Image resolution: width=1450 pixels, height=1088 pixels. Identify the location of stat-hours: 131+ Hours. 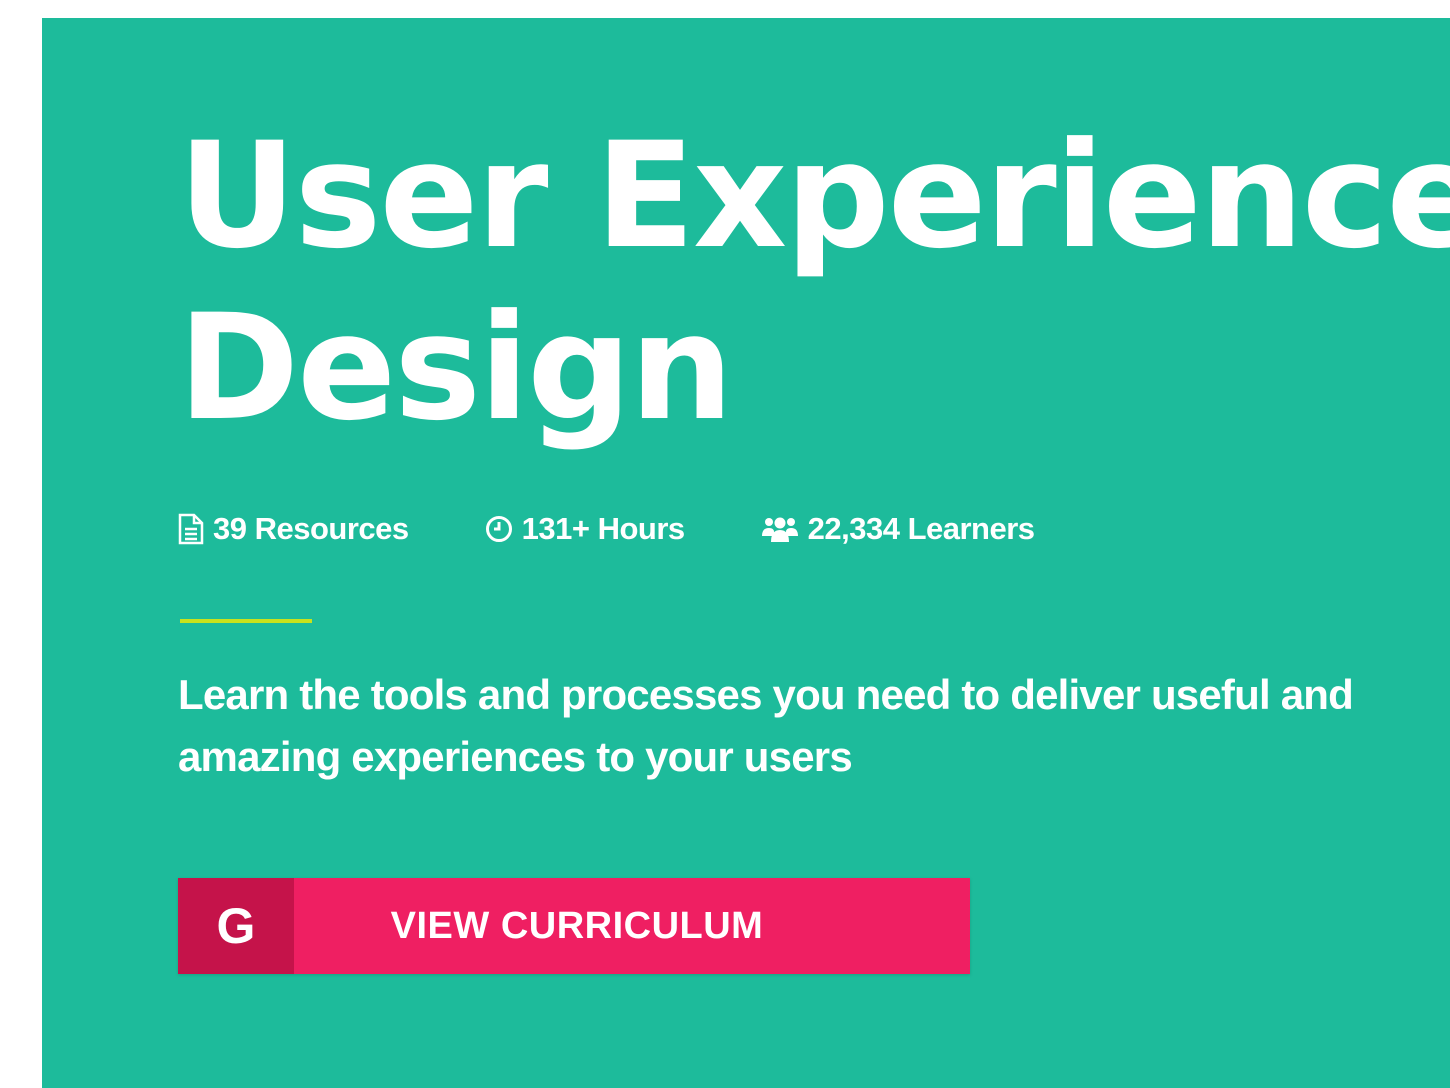
(585, 529).